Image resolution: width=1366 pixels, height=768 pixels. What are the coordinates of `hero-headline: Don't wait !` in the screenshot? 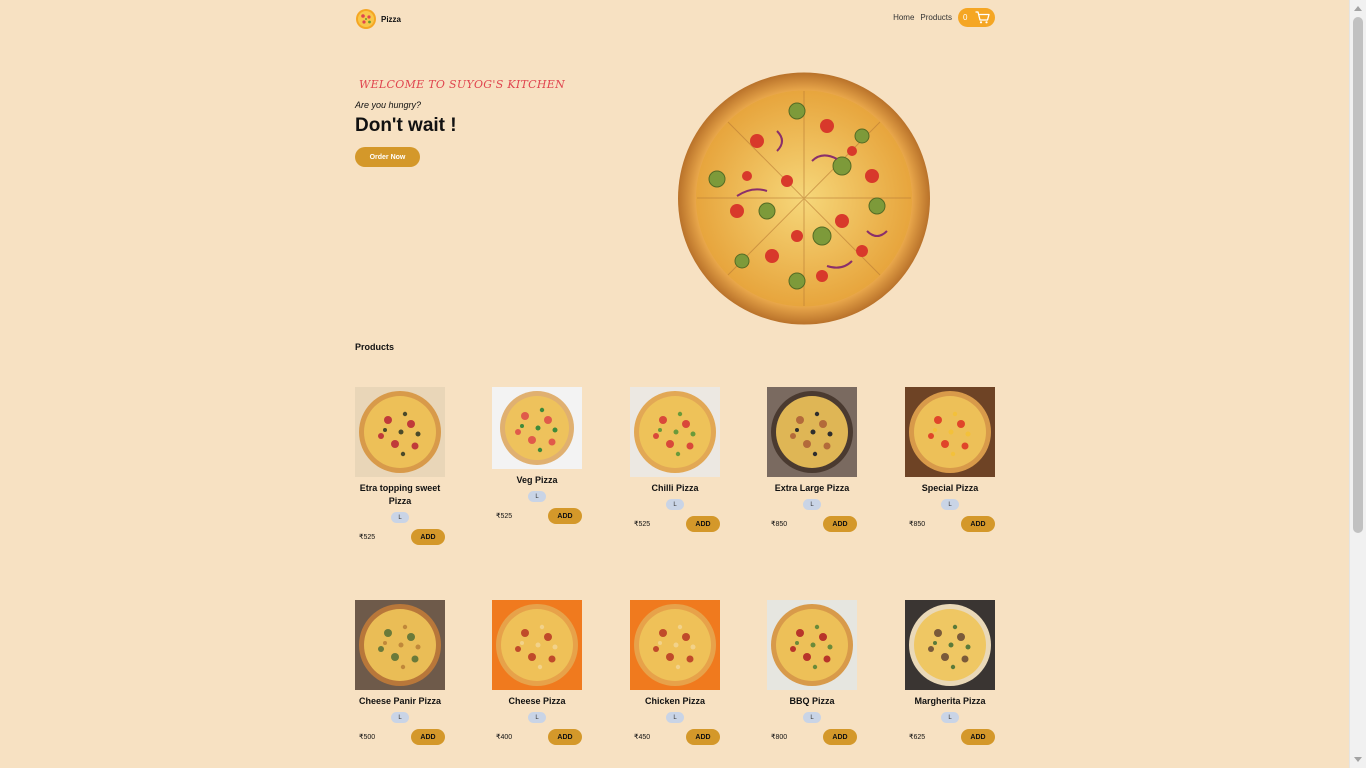 It's located at (406, 125).